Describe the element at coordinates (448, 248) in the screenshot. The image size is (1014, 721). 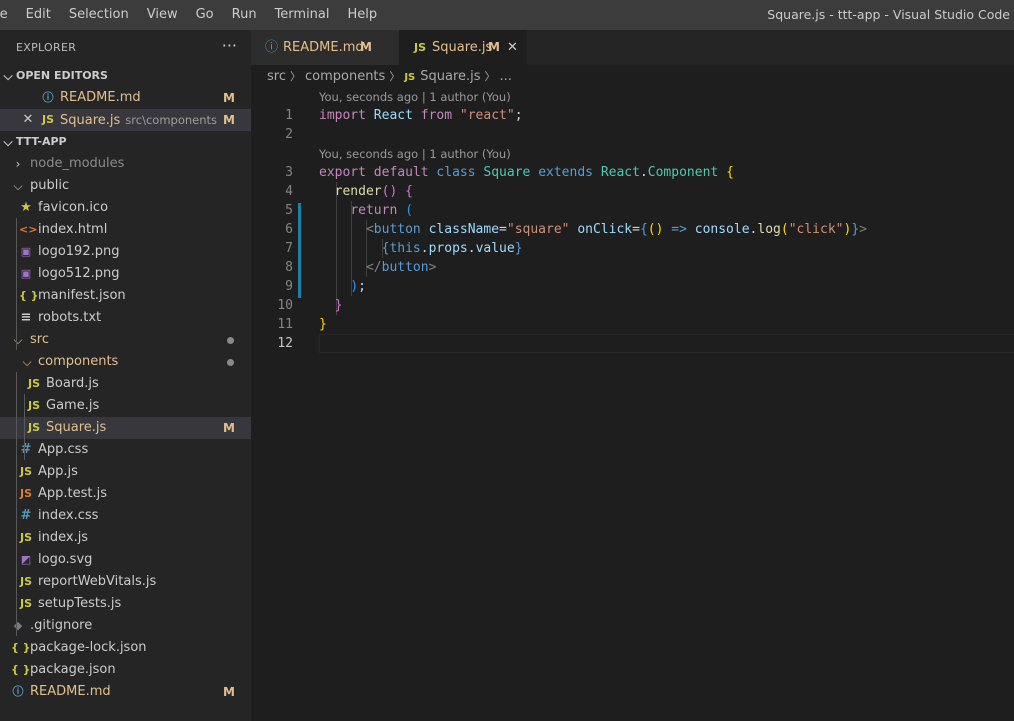
I see `code-token: props` at that location.